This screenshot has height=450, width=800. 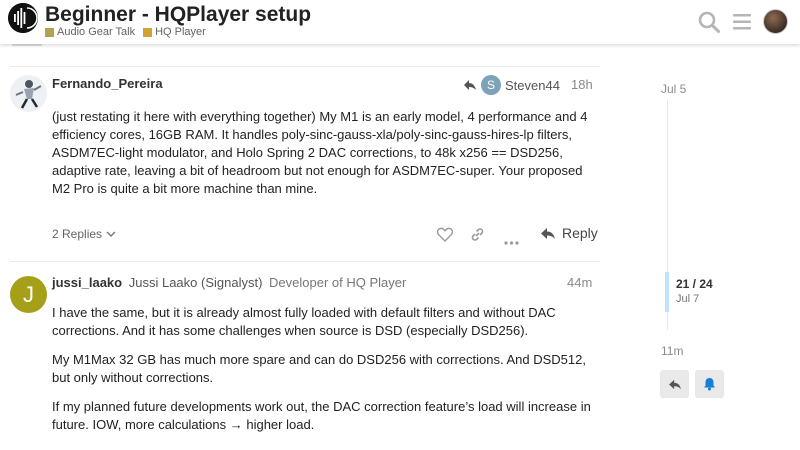 I want to click on category-audio-gear-talk: Audio Gear Talk, so click(x=90, y=32).